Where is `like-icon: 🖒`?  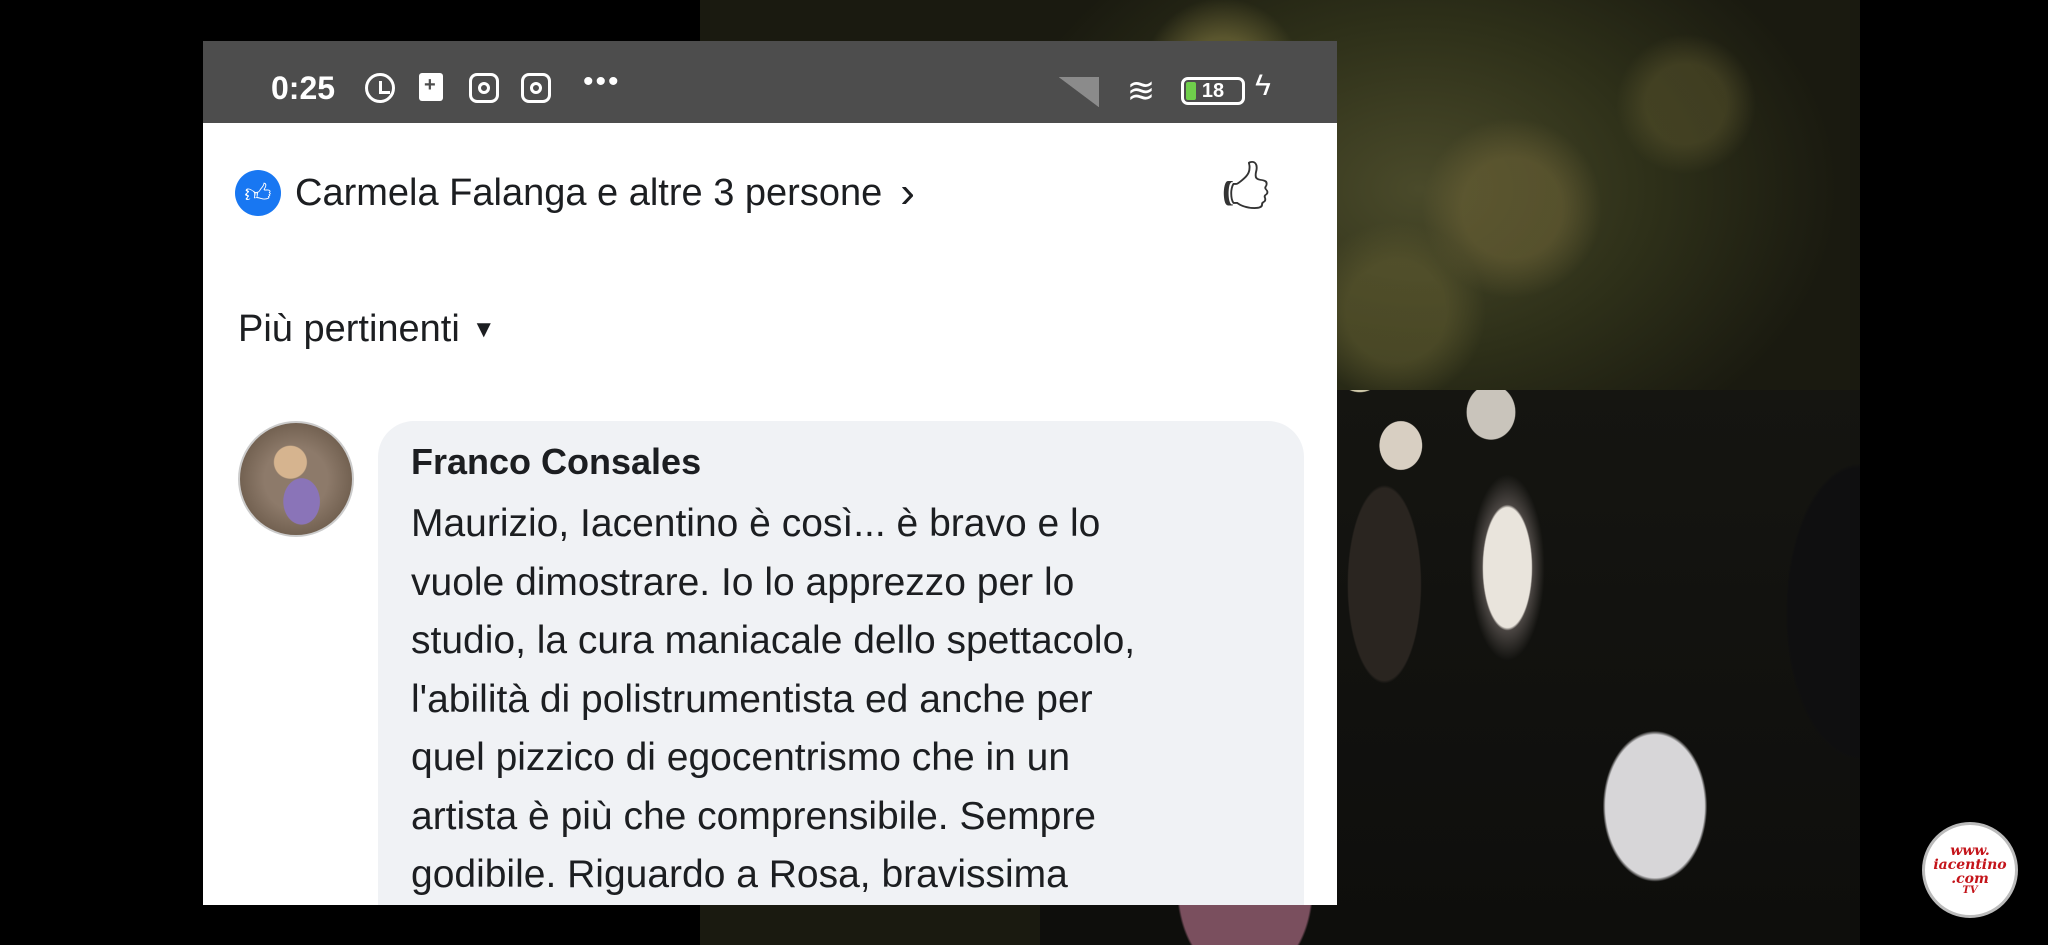 like-icon: 🖒 is located at coordinates (1246, 191).